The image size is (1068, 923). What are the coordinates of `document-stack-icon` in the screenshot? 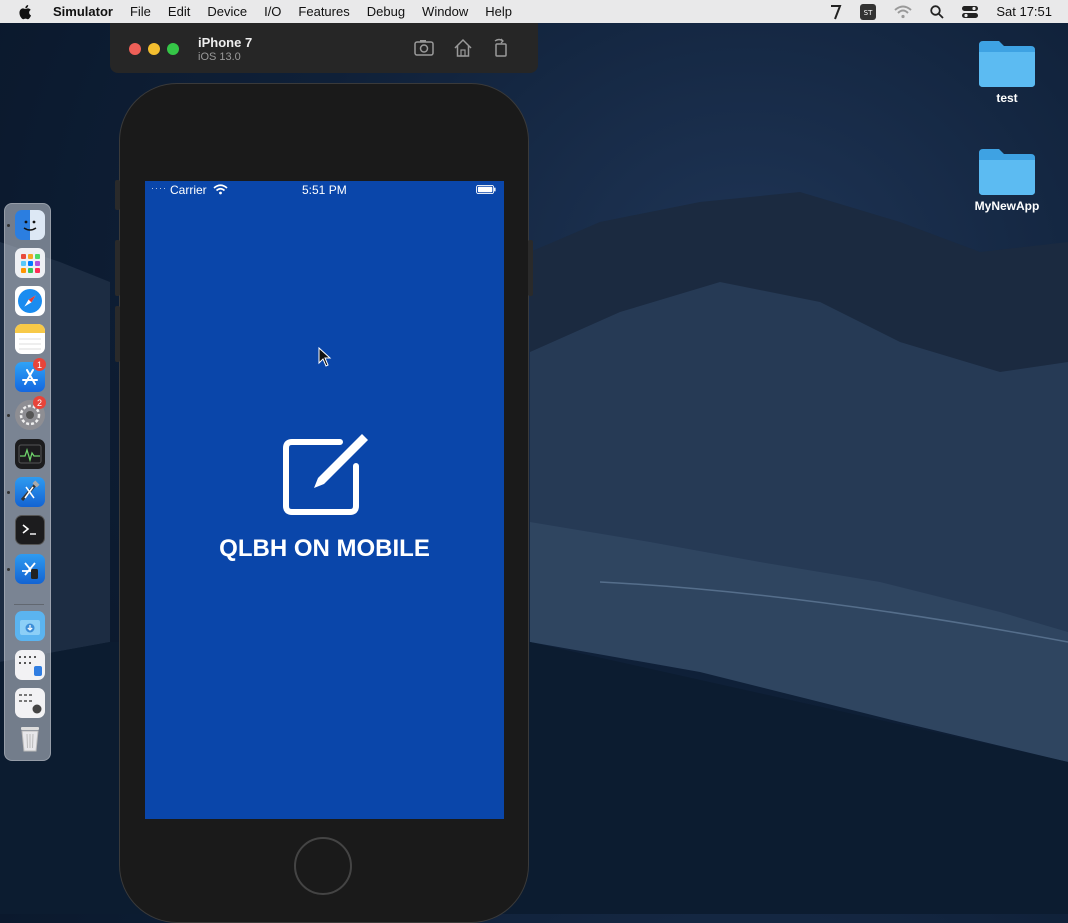 It's located at (30, 665).